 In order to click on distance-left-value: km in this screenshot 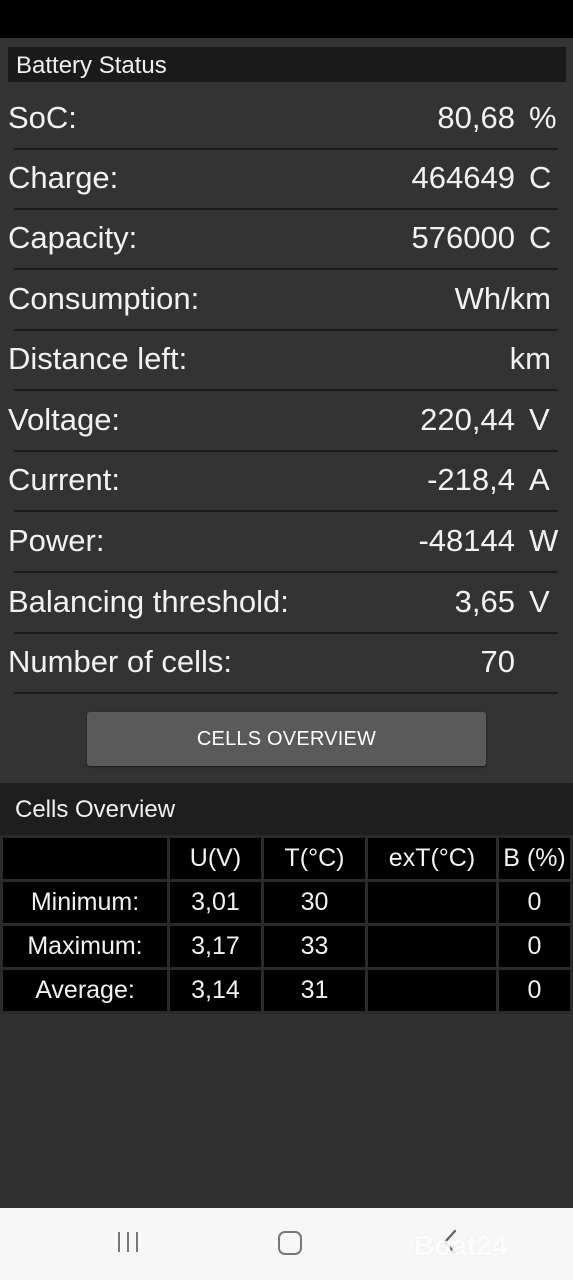, I will do `click(530, 358)`.